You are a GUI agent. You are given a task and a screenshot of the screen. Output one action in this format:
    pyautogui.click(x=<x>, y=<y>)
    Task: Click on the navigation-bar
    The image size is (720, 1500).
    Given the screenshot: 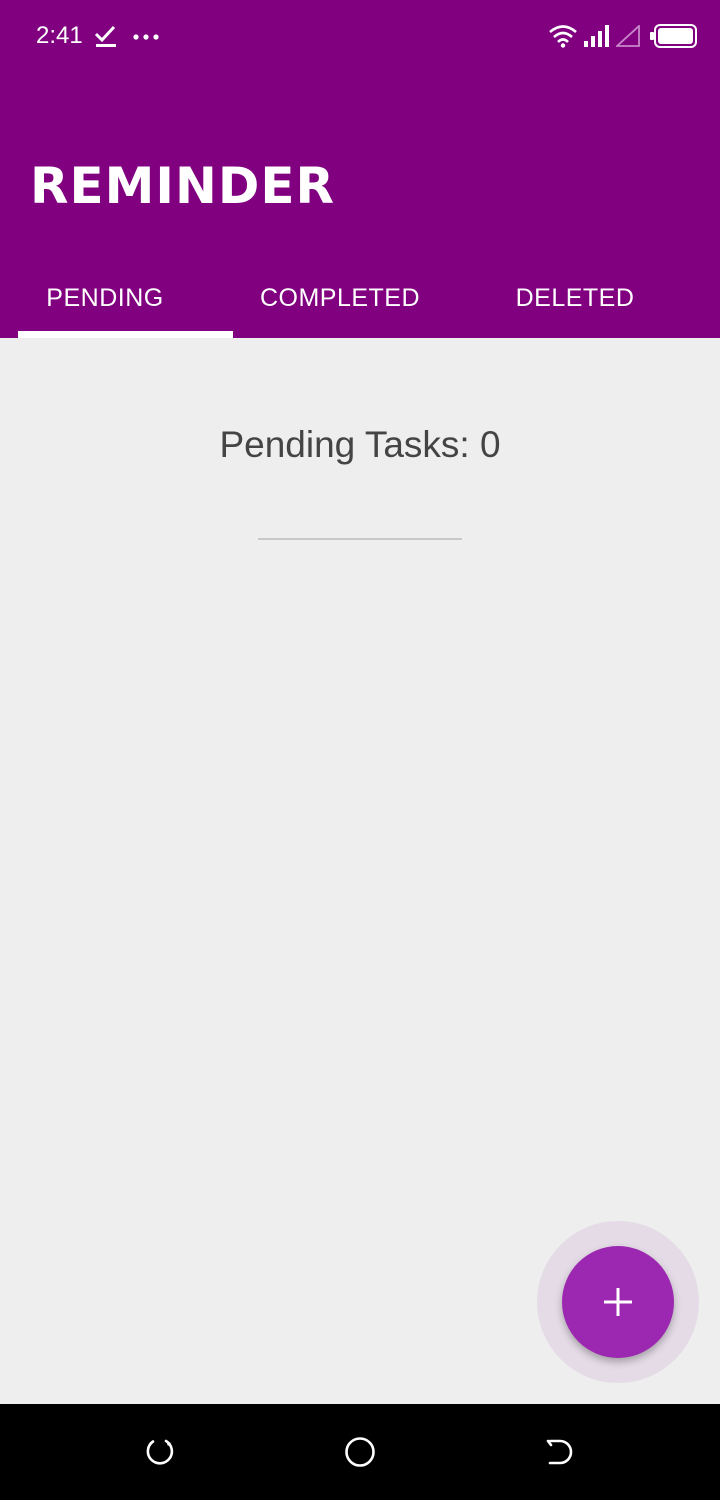 What is the action you would take?
    pyautogui.click(x=360, y=1452)
    